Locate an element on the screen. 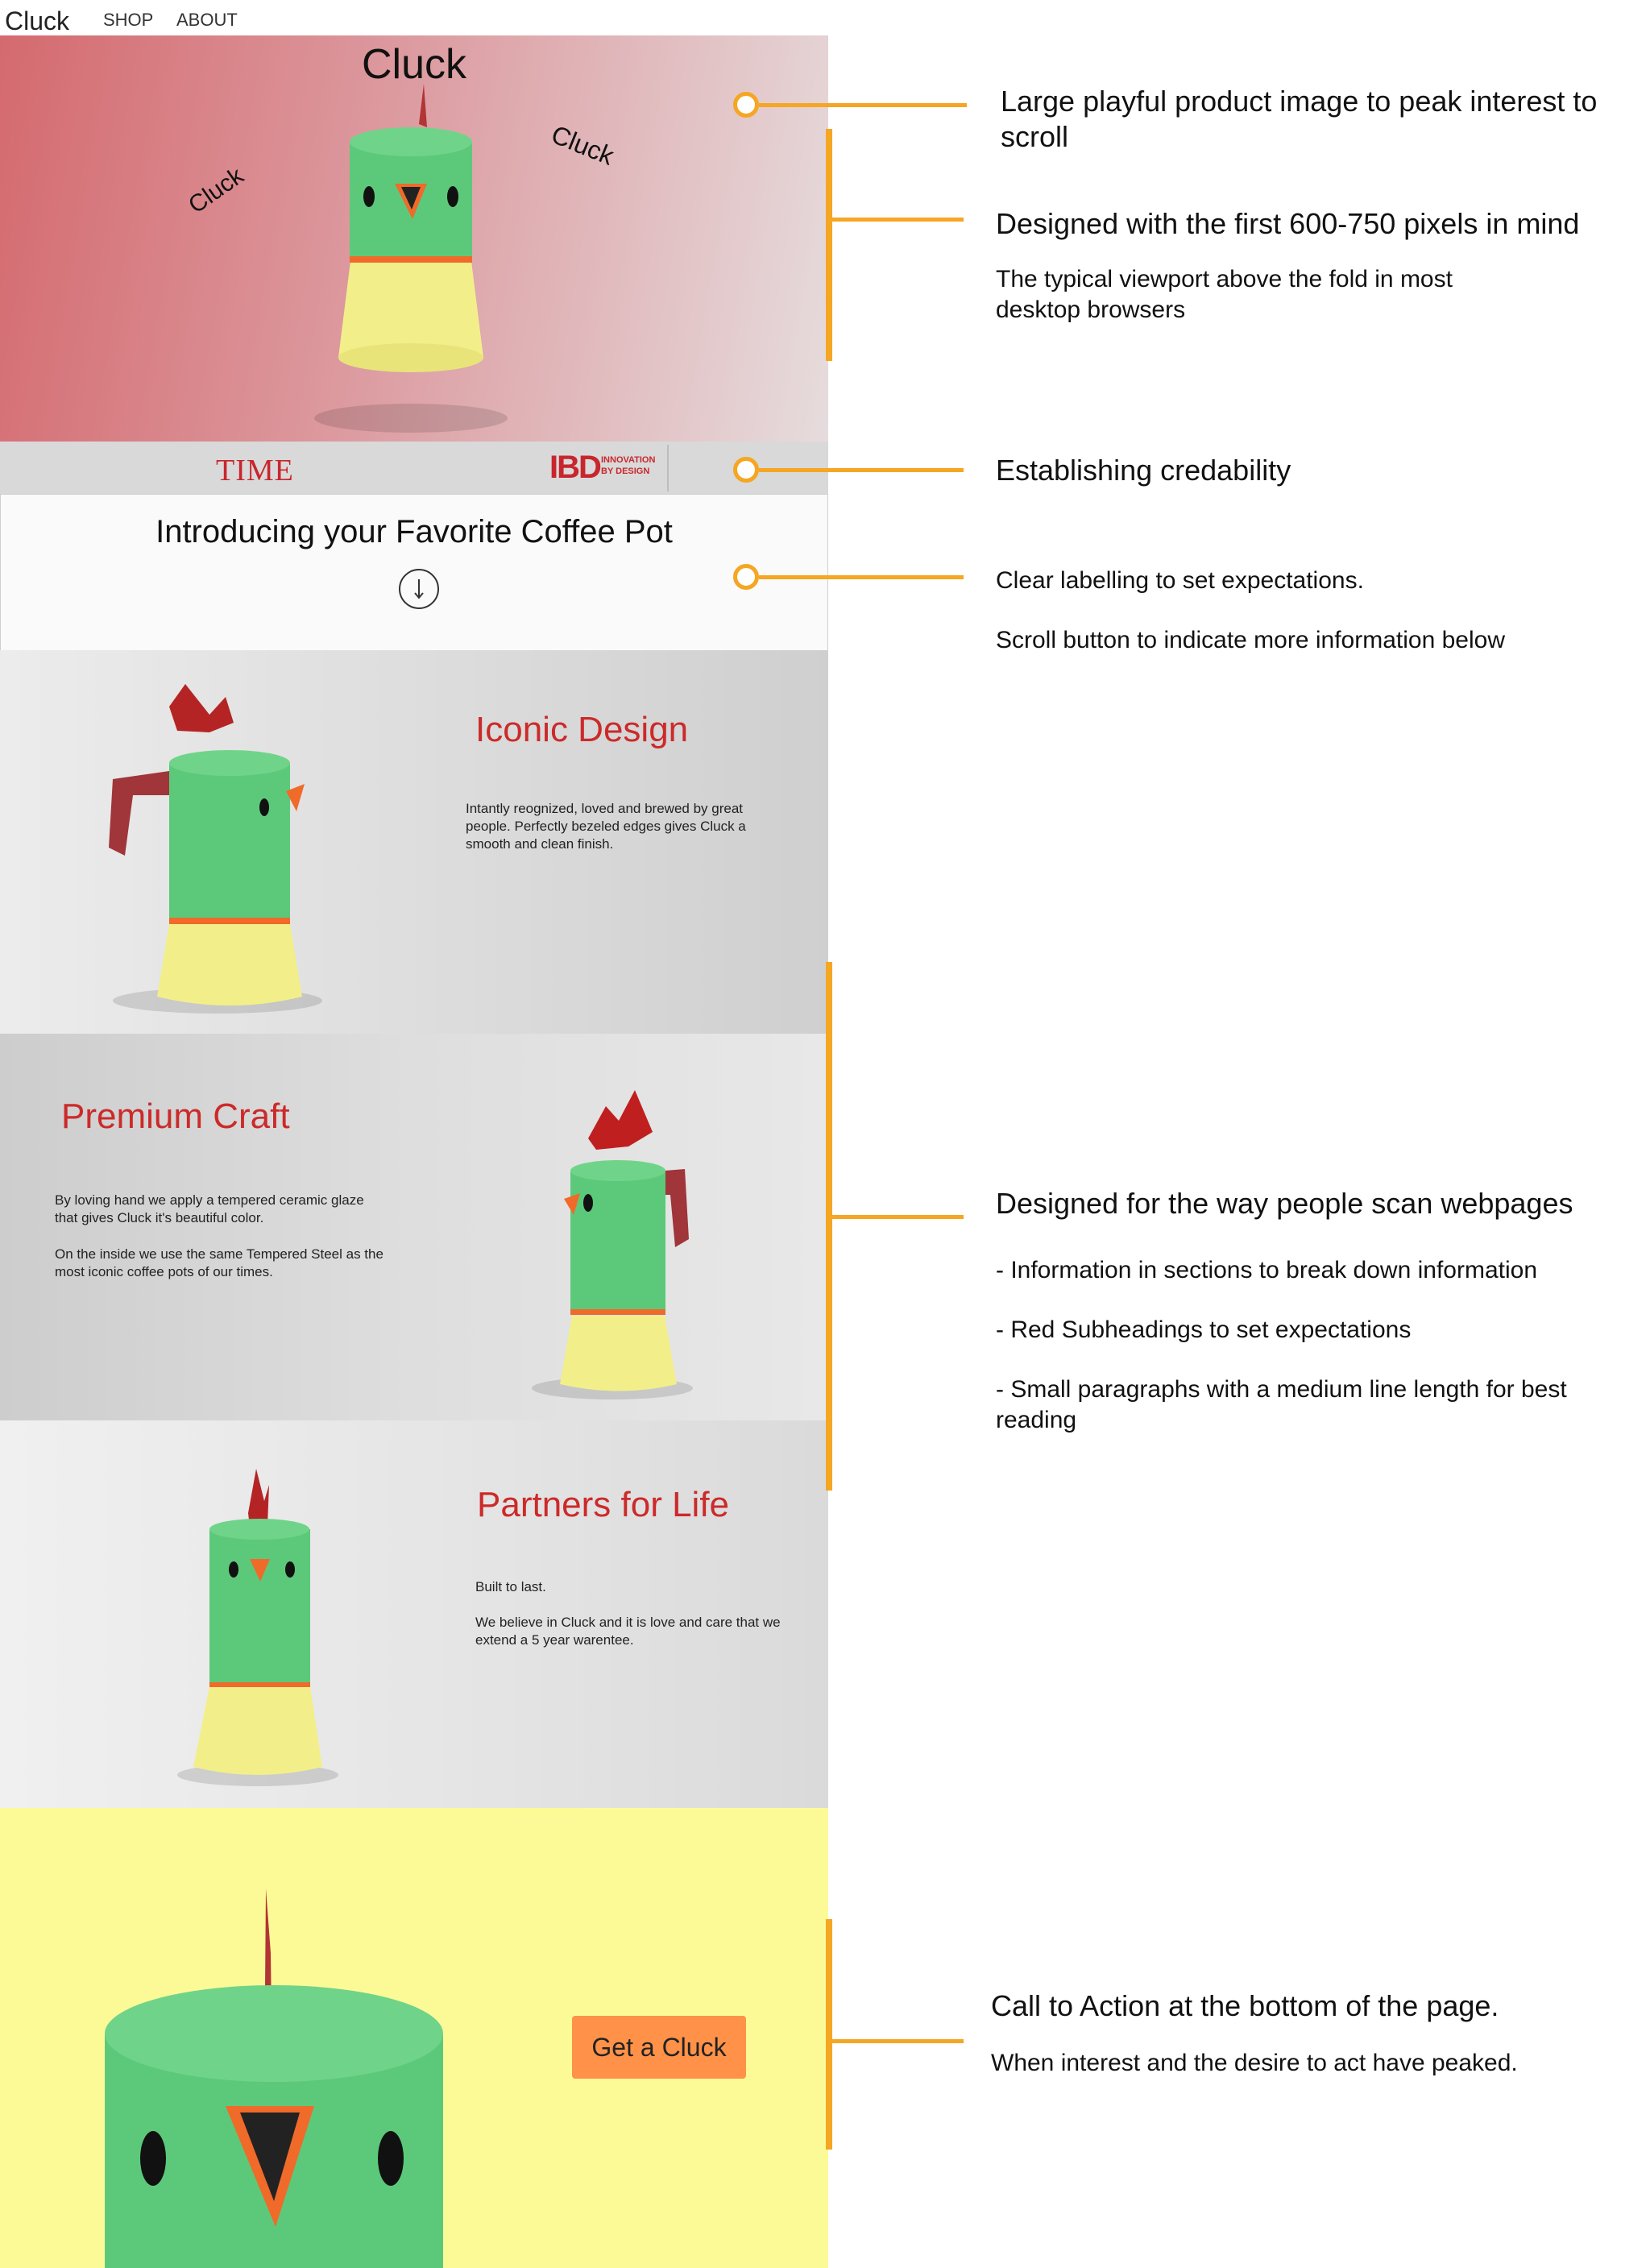 This screenshot has width=1650, height=2268. arrow-down-icon is located at coordinates (419, 589).